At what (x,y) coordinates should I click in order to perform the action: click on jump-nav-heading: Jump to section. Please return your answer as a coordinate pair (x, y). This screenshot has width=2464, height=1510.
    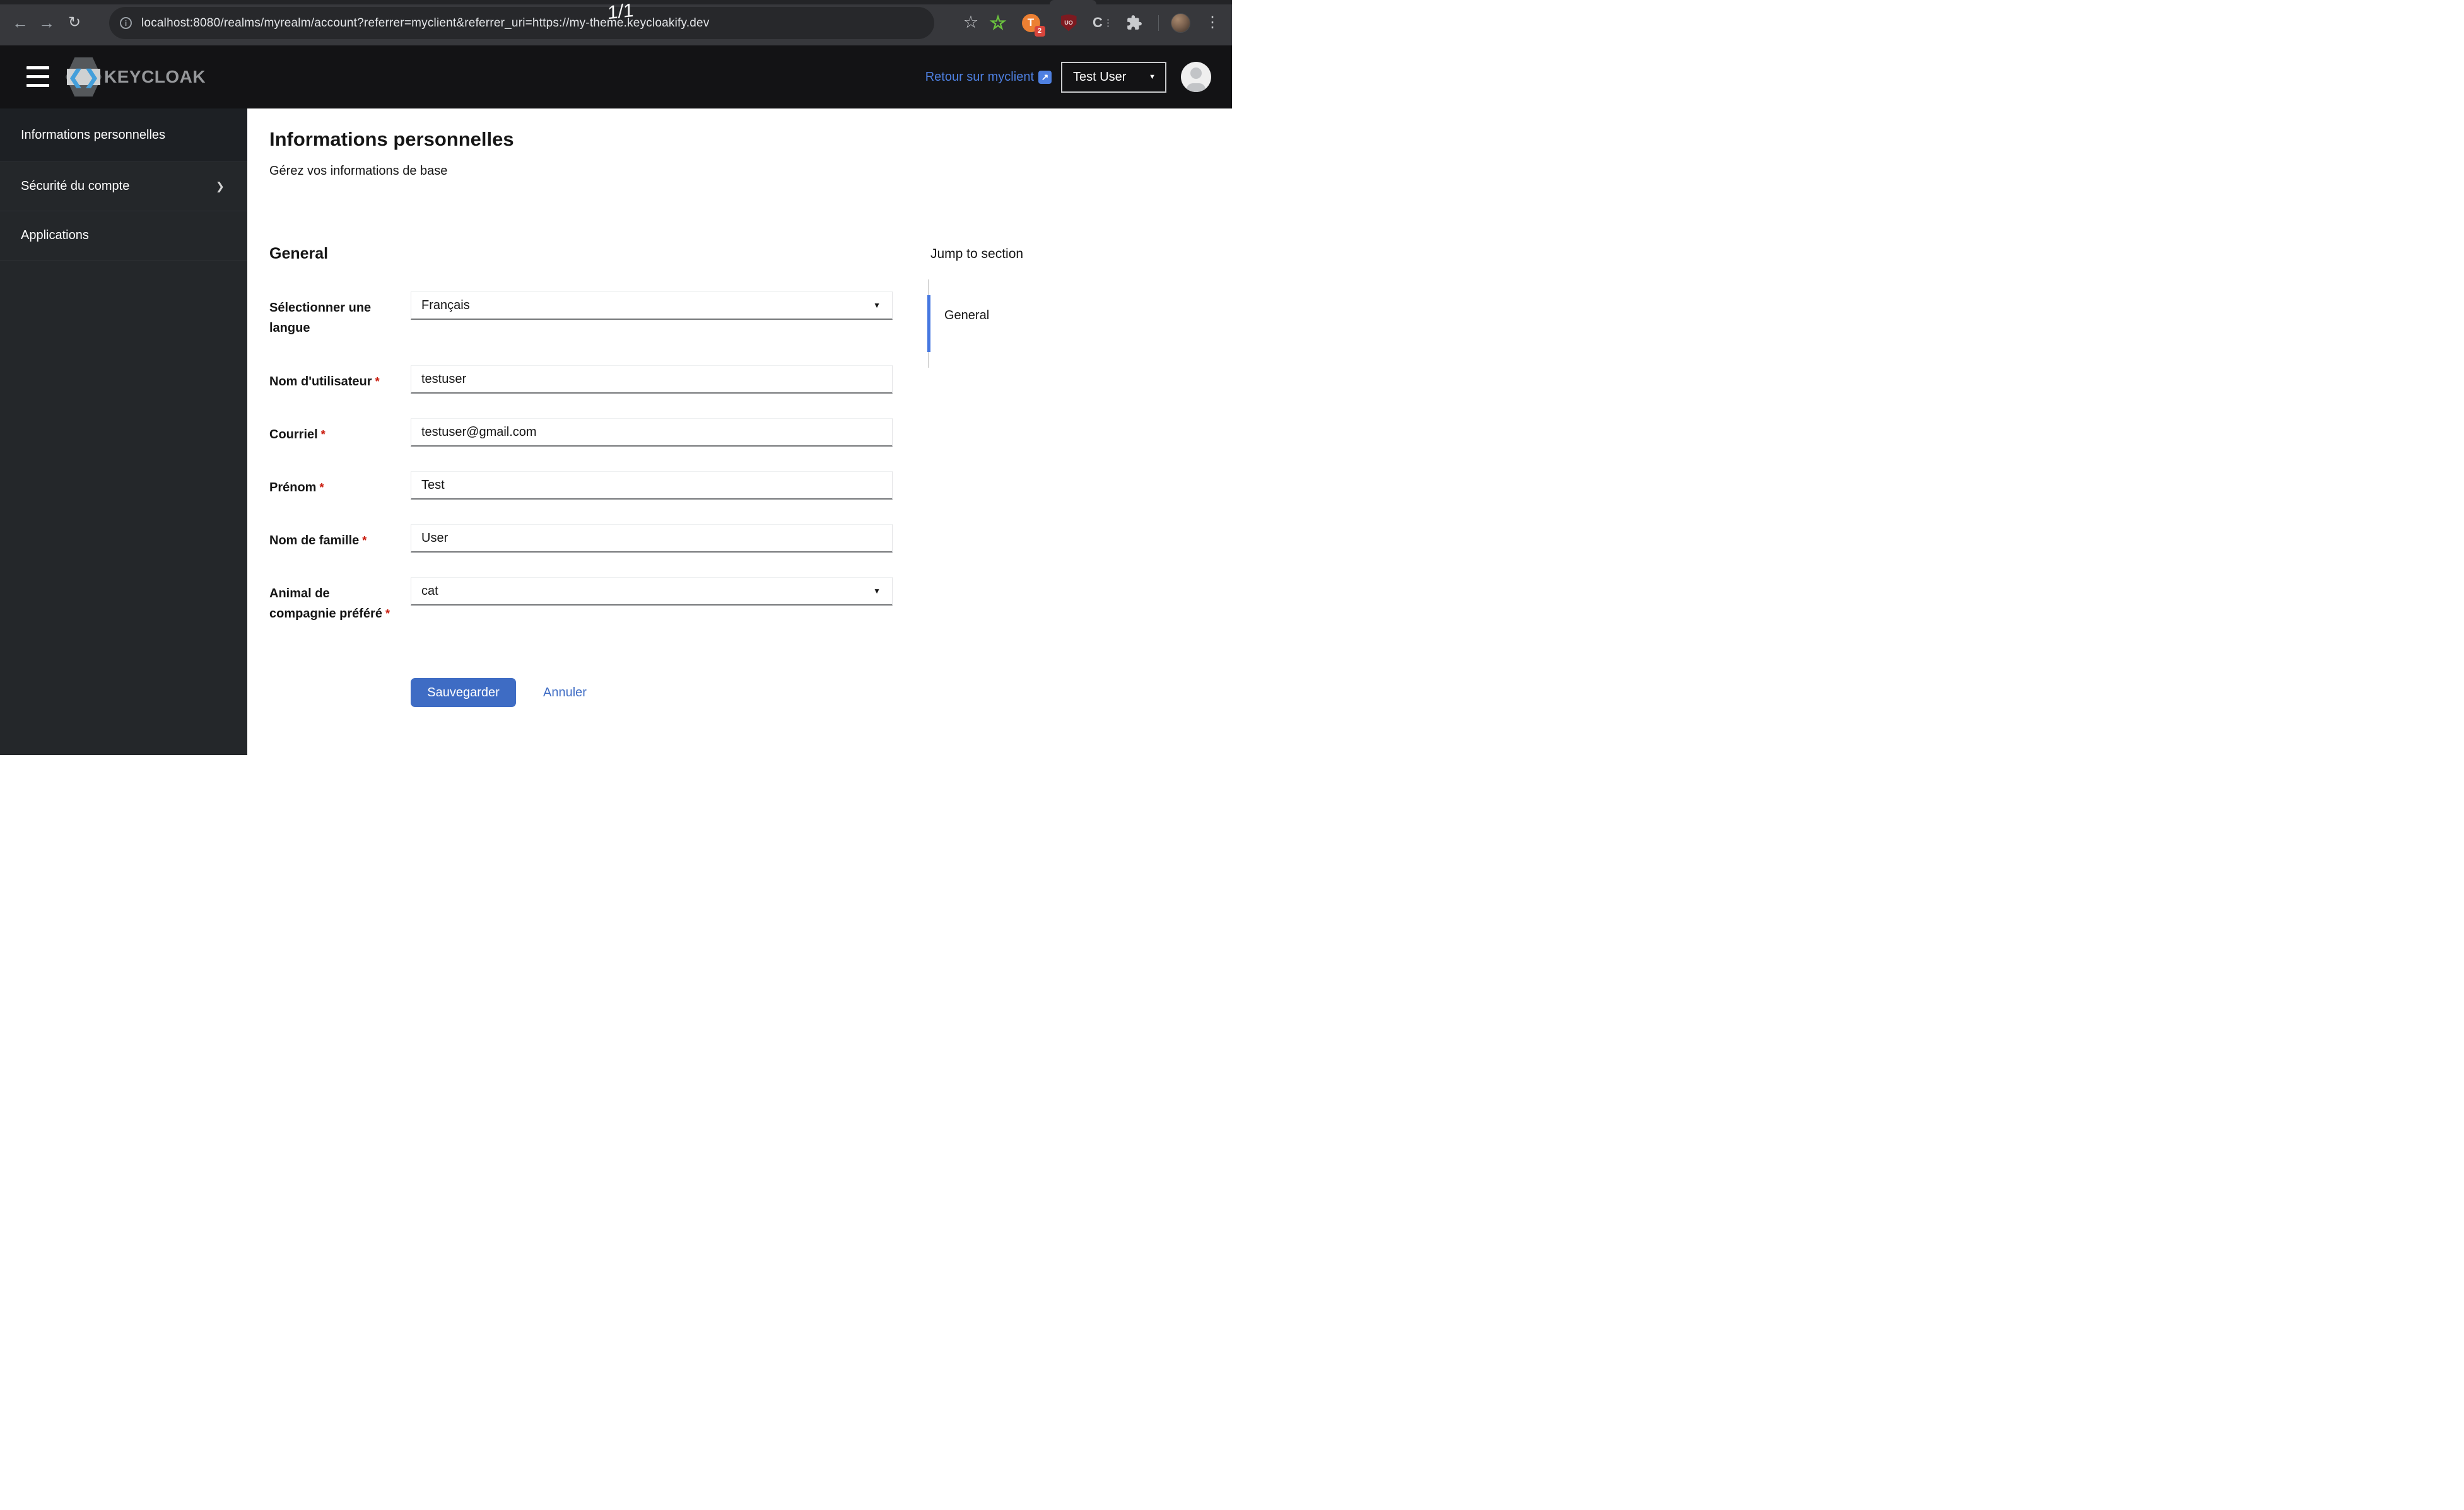
    Looking at the image, I should click on (977, 254).